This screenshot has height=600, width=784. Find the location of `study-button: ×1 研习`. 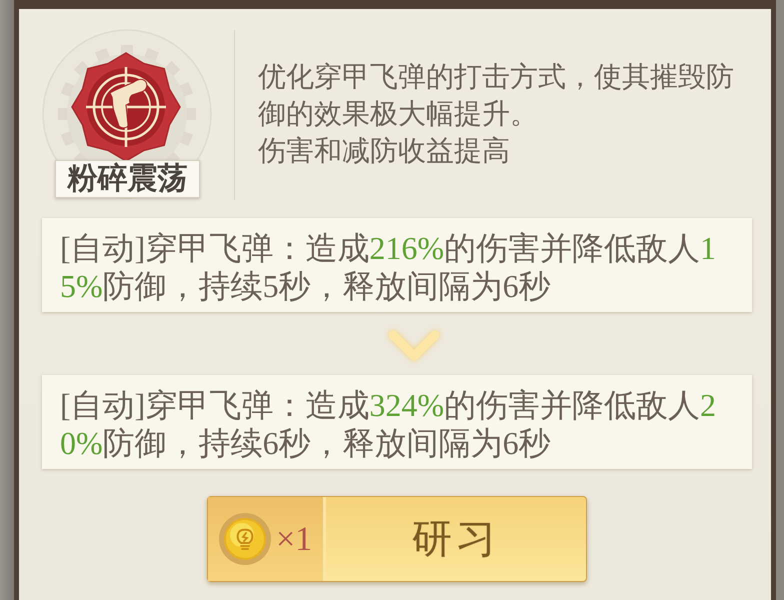

study-button: ×1 研习 is located at coordinates (397, 539).